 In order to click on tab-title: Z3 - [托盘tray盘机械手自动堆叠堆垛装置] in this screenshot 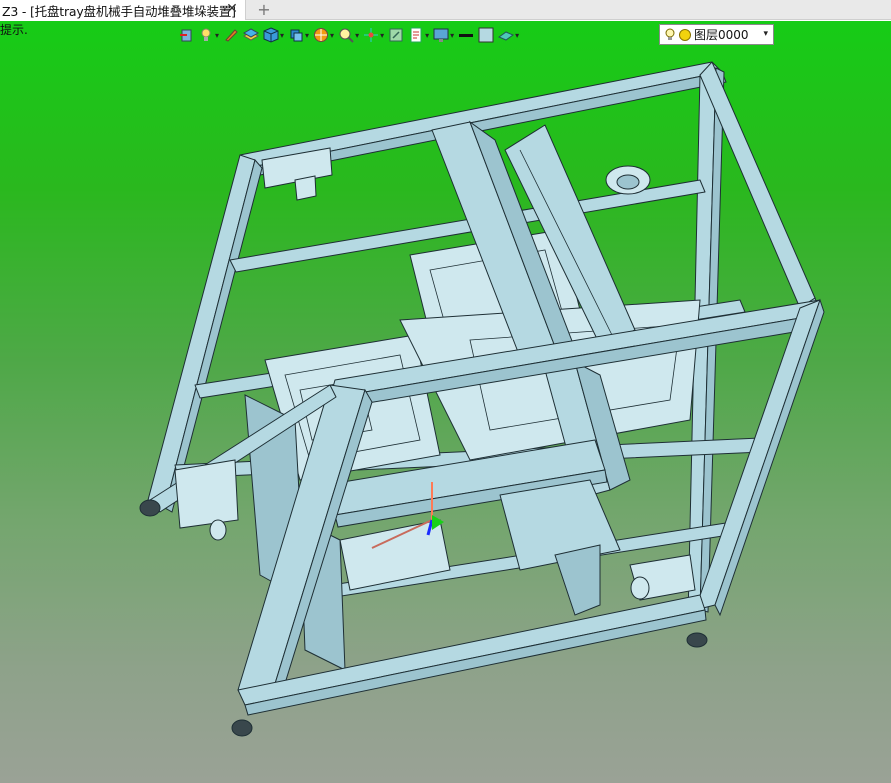, I will do `click(119, 11)`.